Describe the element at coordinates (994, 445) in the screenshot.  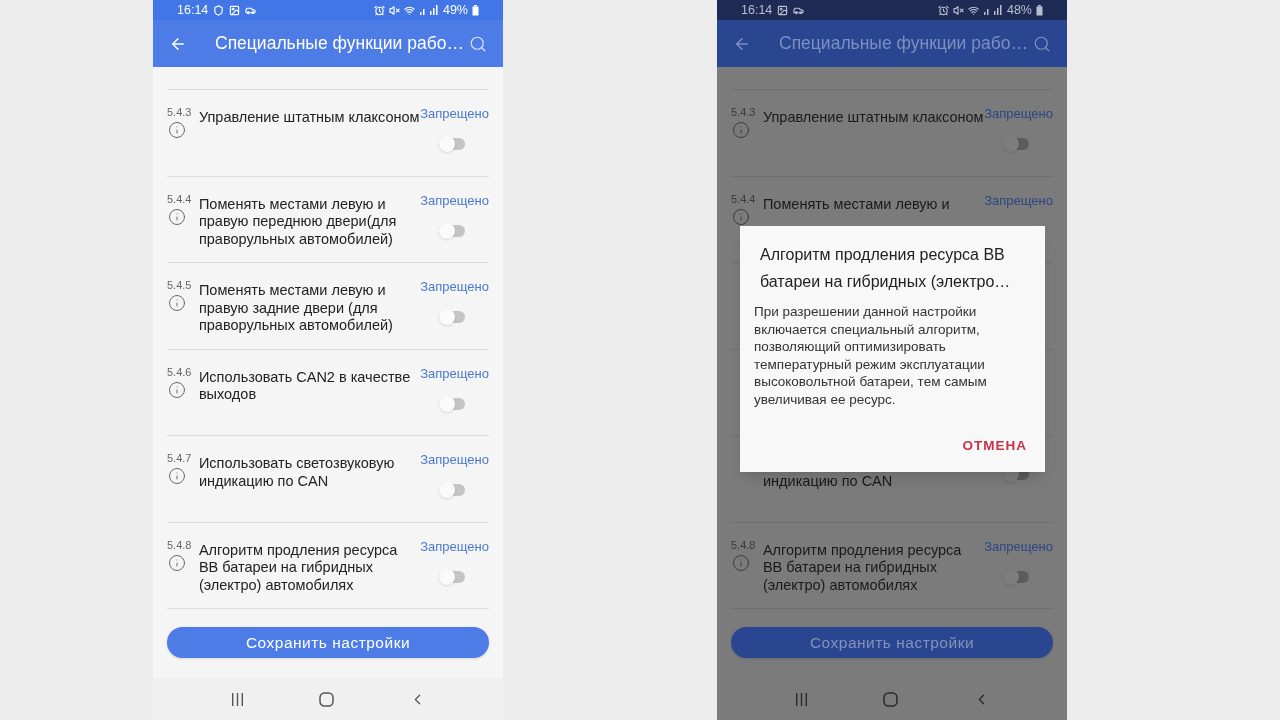
I see `cancel-button: ОТМЕНА` at that location.